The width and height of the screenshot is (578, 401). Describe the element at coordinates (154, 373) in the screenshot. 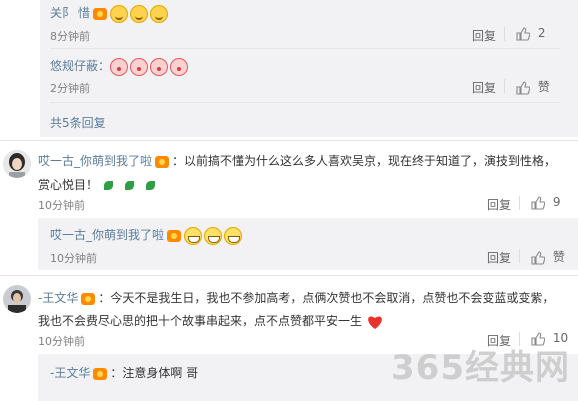

I see `comment-text: ：注意身体啊 哥` at that location.